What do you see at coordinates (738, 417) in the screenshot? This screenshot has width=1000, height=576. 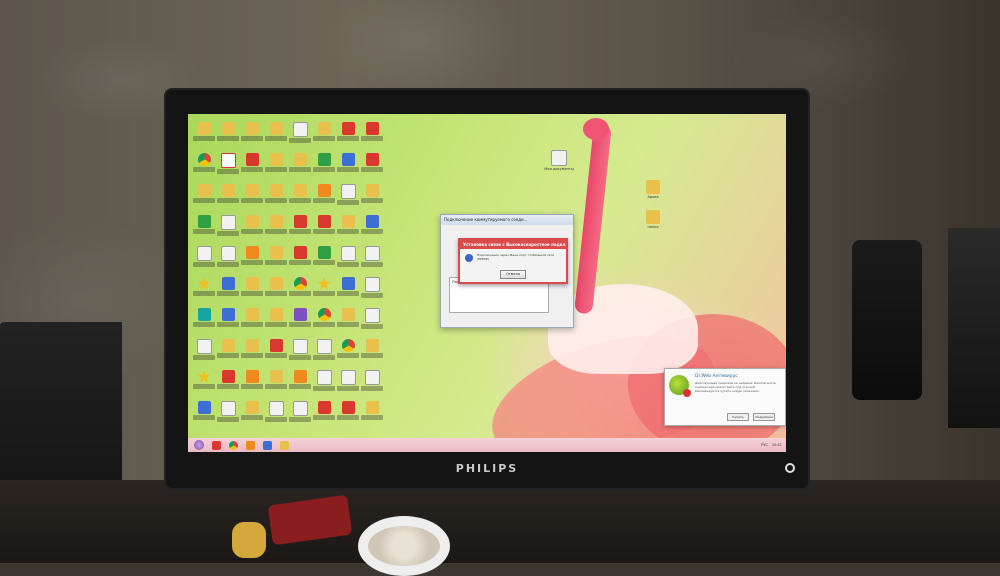 I see `buy-button: Купить` at bounding box center [738, 417].